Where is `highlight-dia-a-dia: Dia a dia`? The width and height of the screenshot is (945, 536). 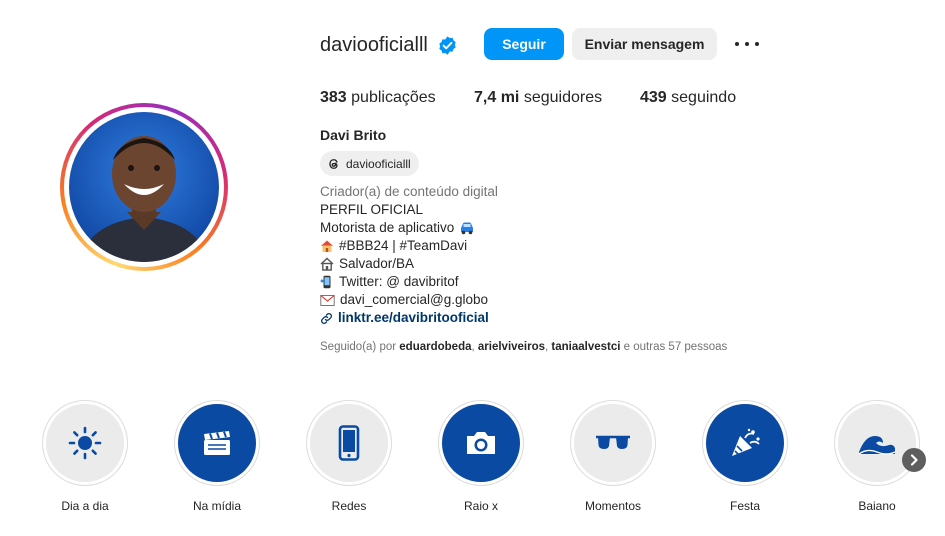 highlight-dia-a-dia: Dia a dia is located at coordinates (85, 456).